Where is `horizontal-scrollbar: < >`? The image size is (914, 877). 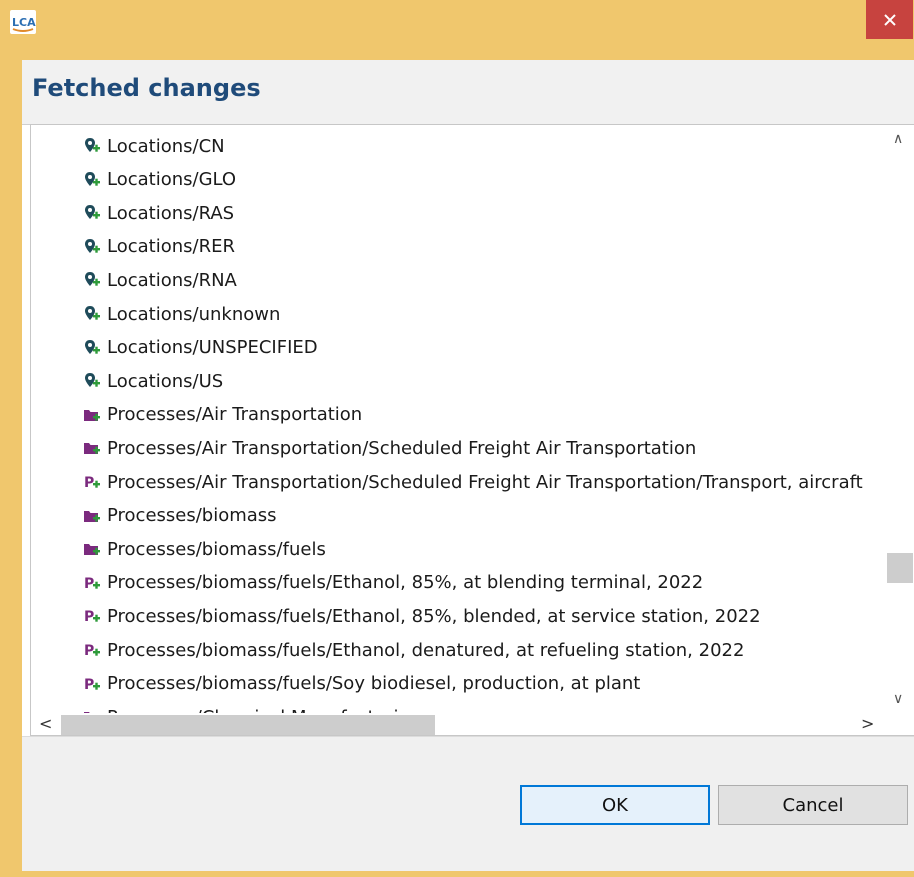 horizontal-scrollbar: < > is located at coordinates (458, 724).